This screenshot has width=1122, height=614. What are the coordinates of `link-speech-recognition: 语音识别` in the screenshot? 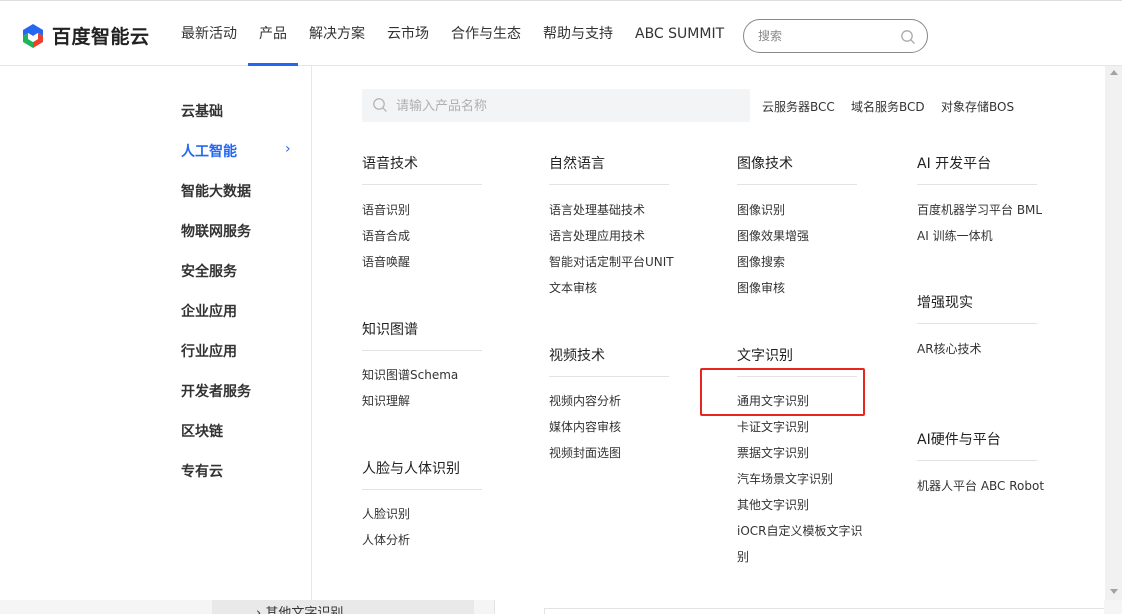 It's located at (386, 209).